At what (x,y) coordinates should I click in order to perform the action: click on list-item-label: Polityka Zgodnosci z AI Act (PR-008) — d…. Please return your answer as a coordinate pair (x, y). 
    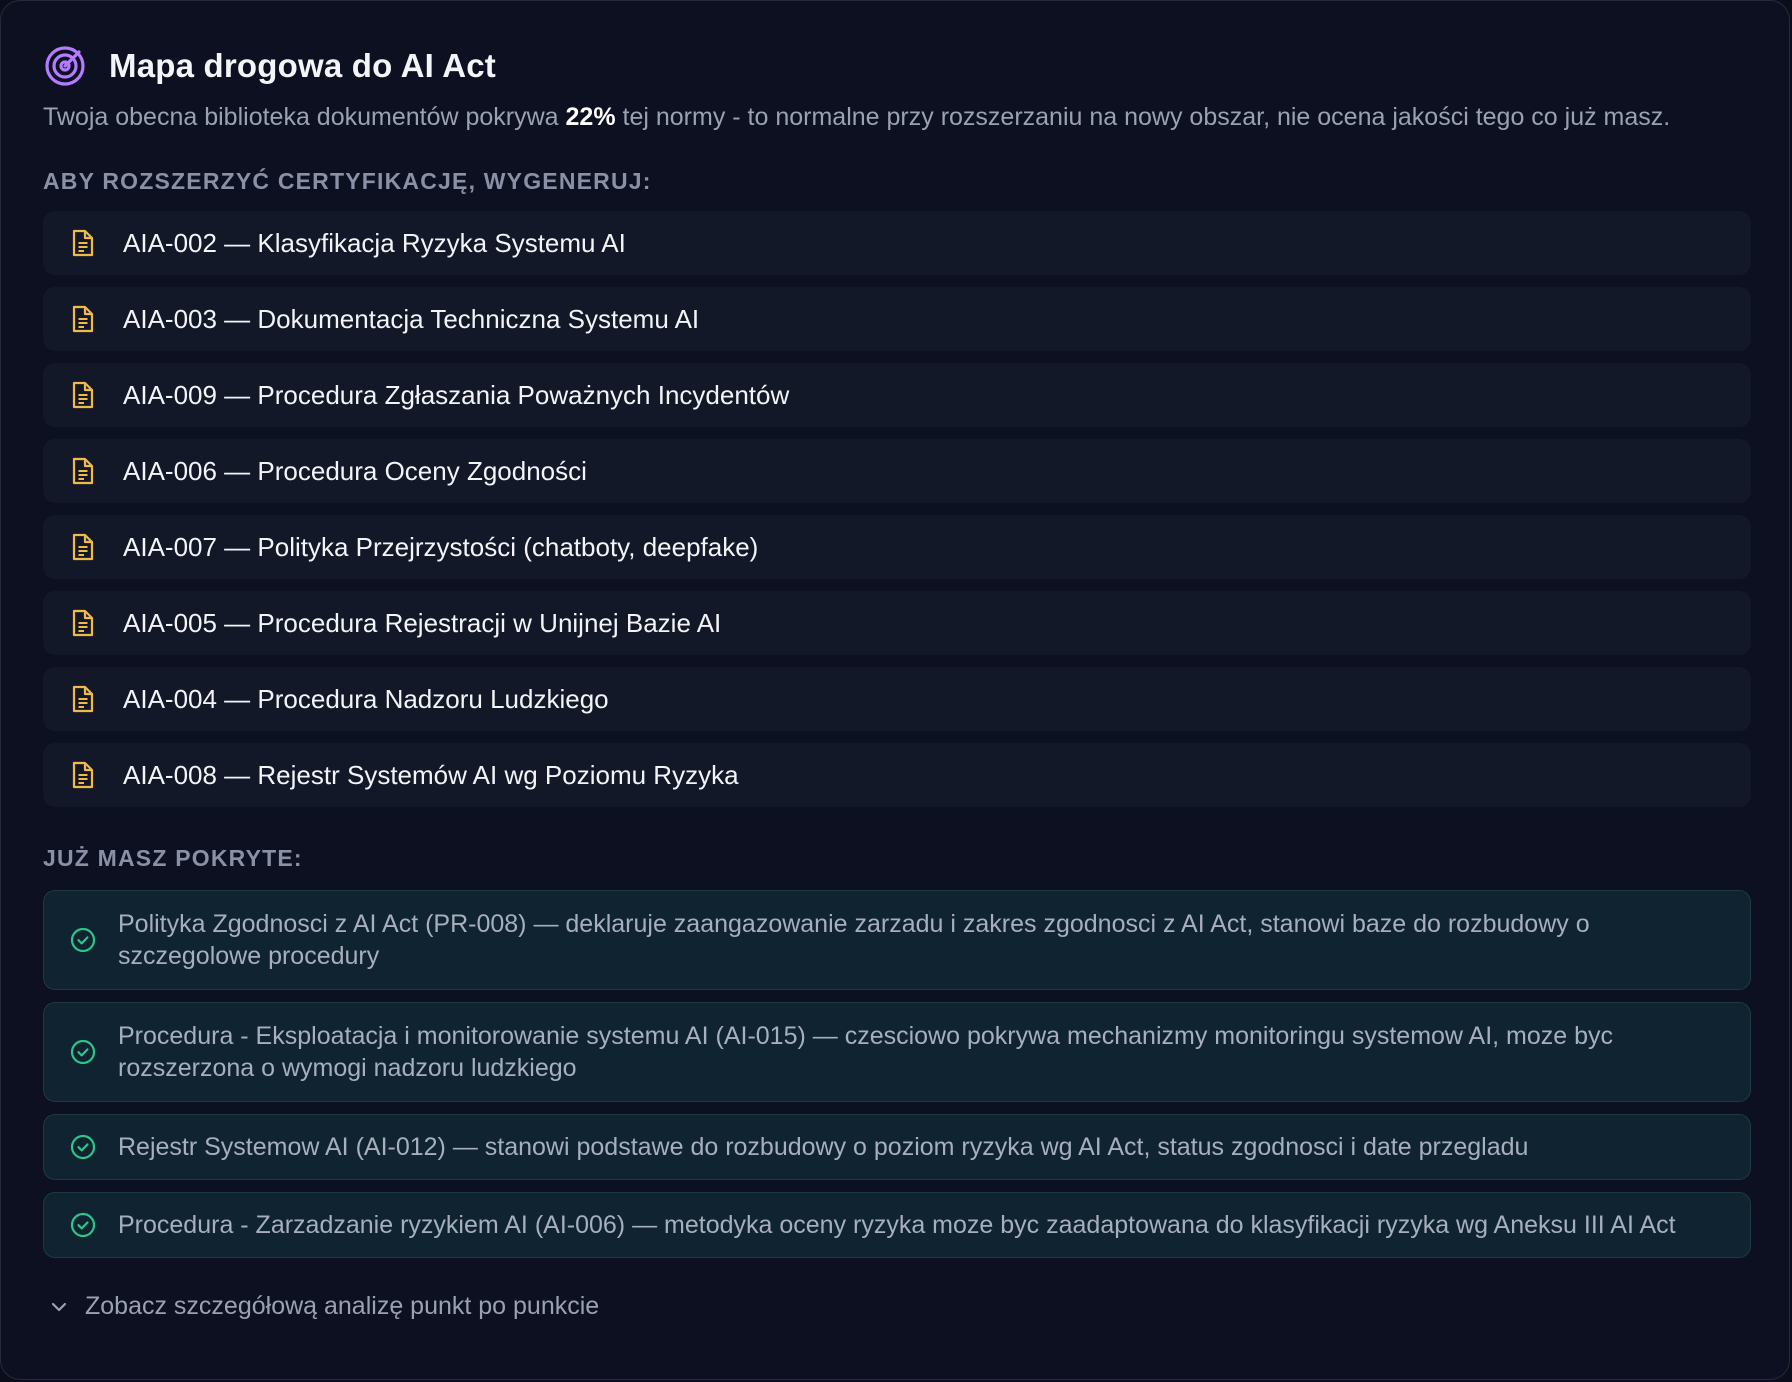
    Looking at the image, I should click on (854, 940).